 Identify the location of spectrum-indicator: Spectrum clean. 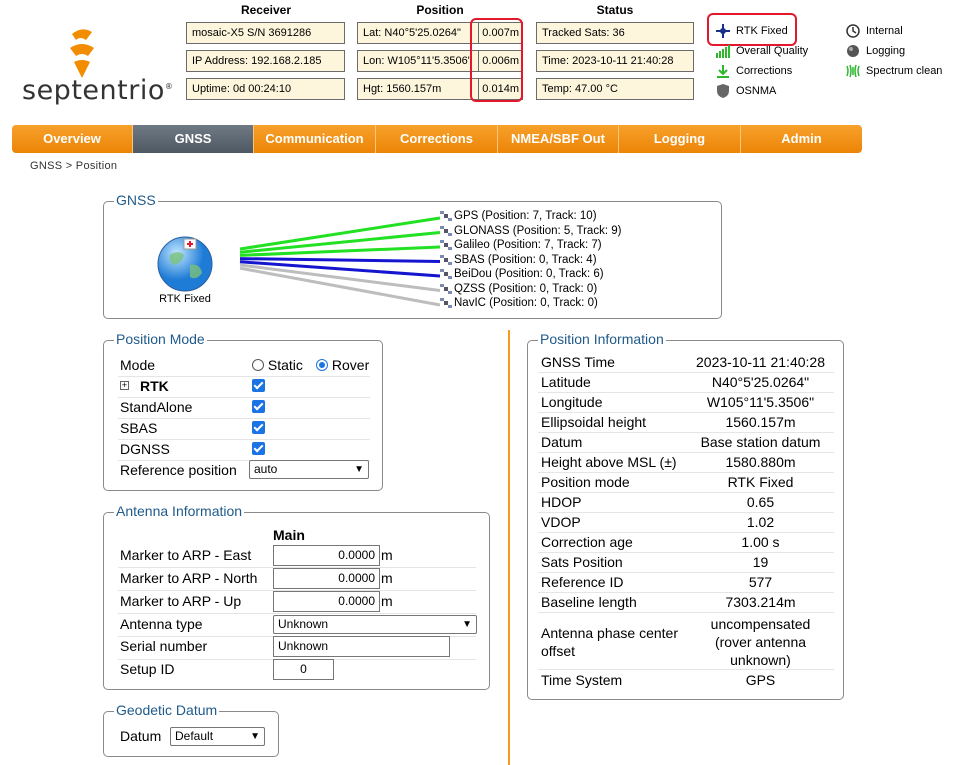
(894, 71).